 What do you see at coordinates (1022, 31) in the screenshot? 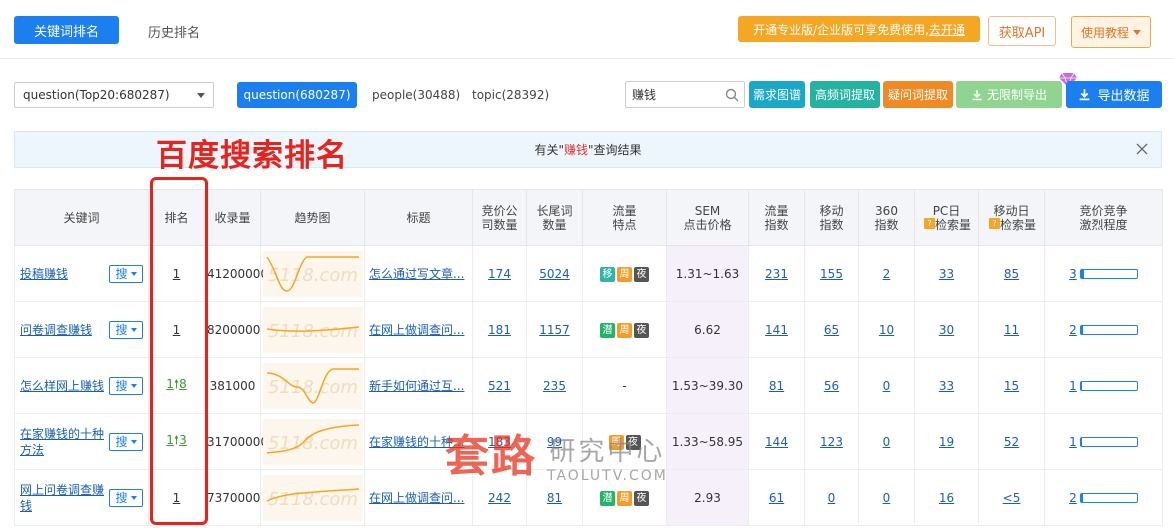
I see `get-api-button: 获取API` at bounding box center [1022, 31].